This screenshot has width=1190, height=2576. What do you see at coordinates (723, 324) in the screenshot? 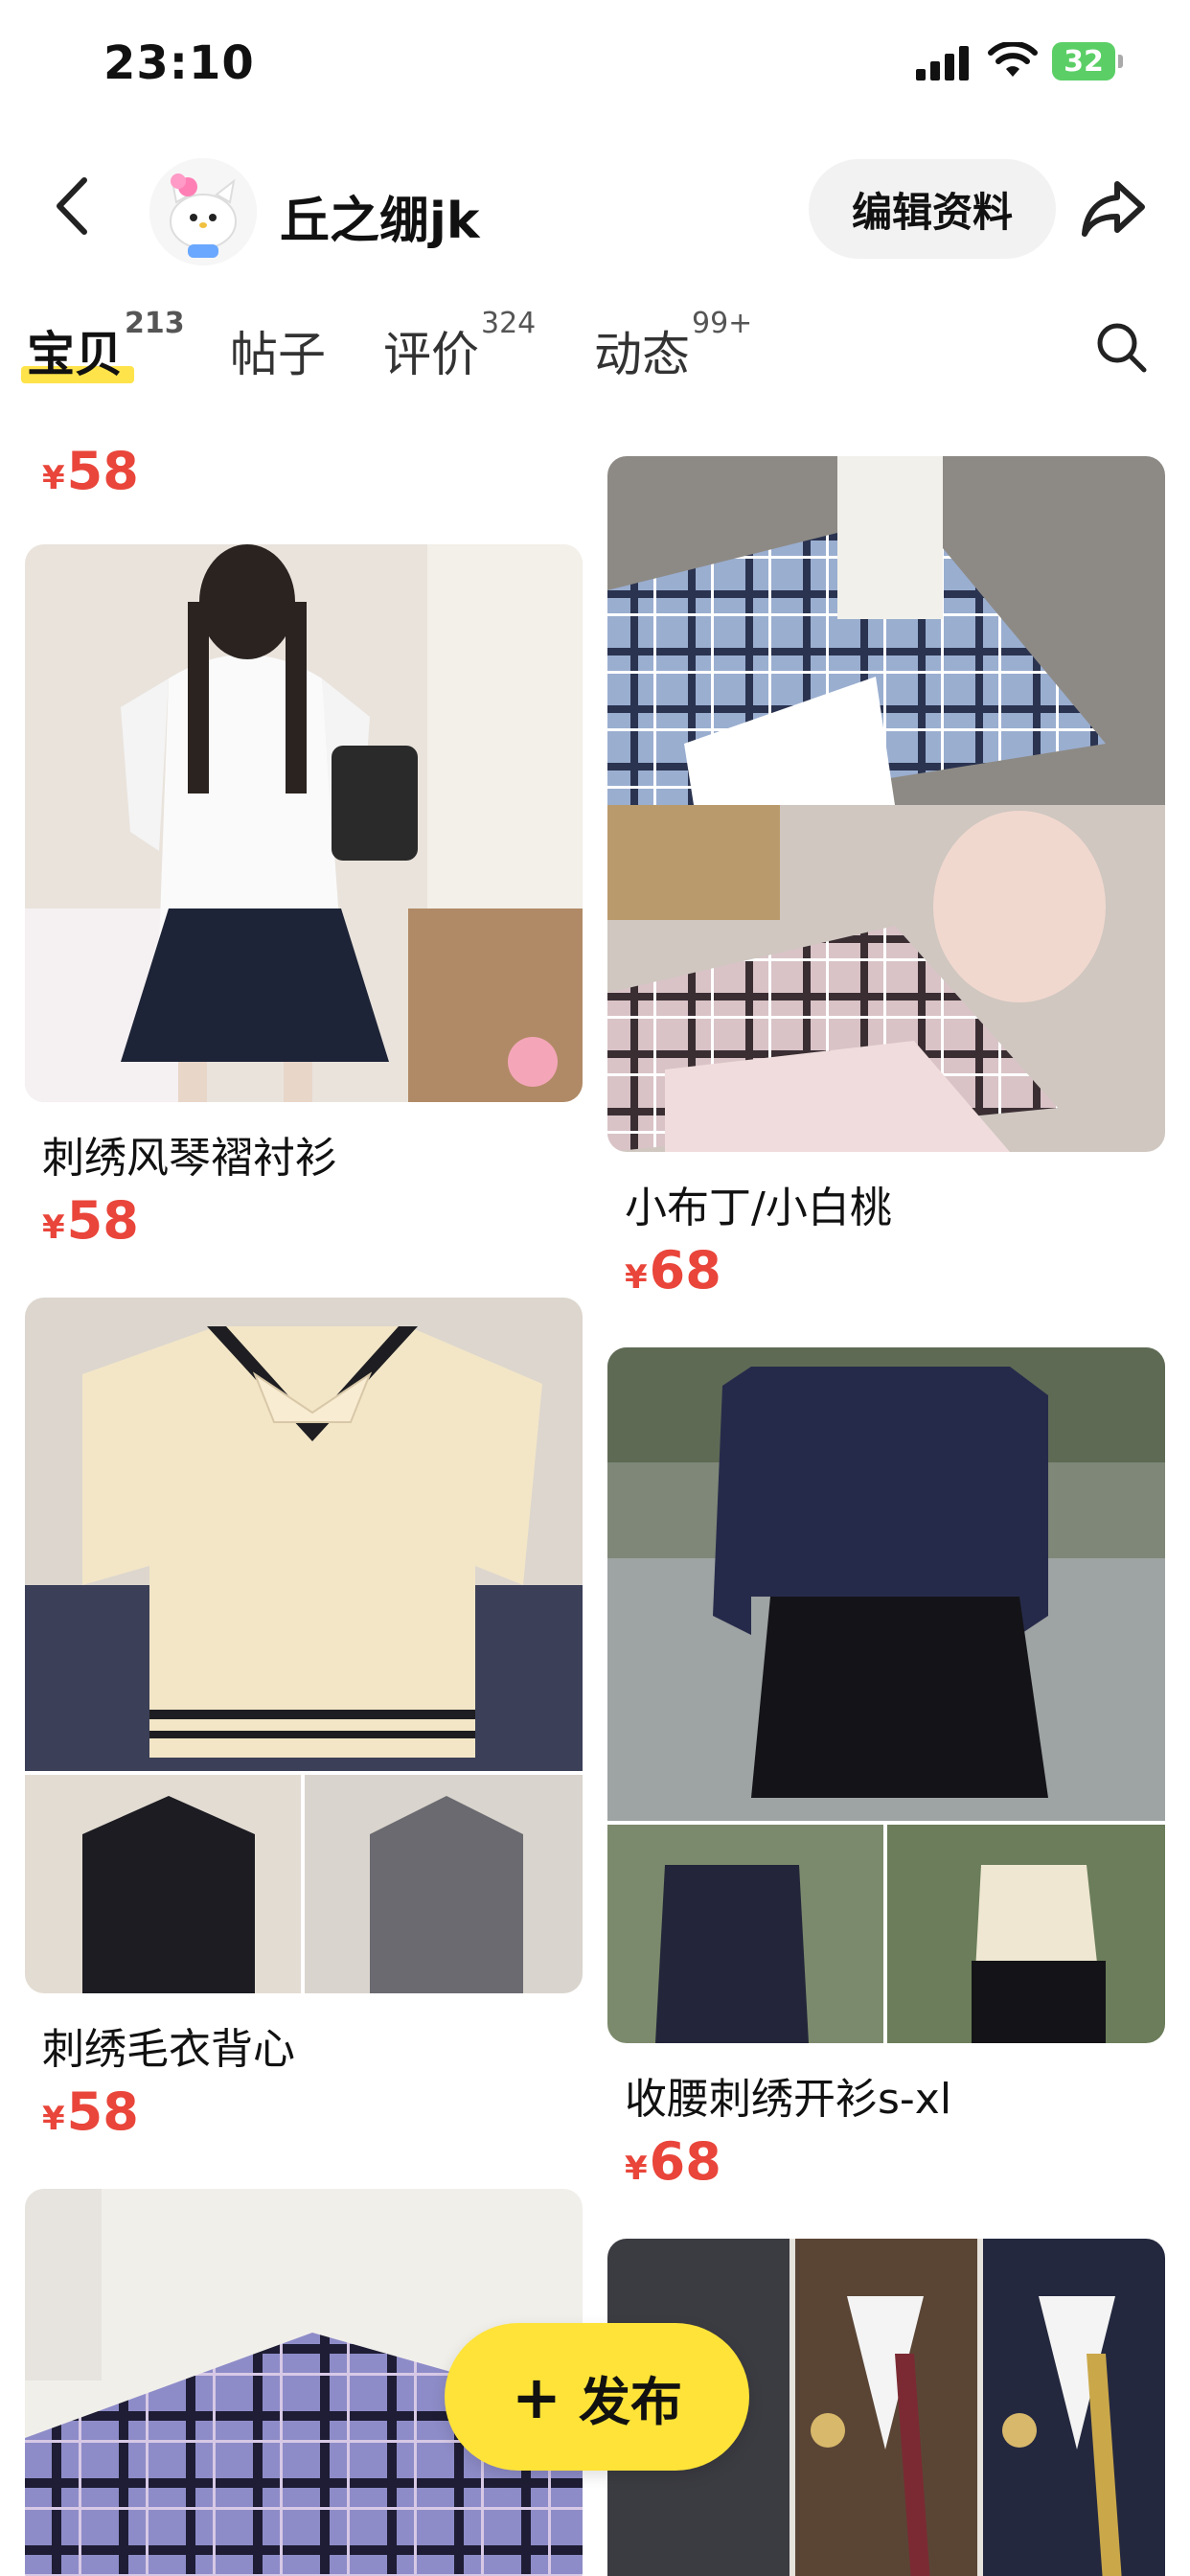
I see `tab-count: 99+` at bounding box center [723, 324].